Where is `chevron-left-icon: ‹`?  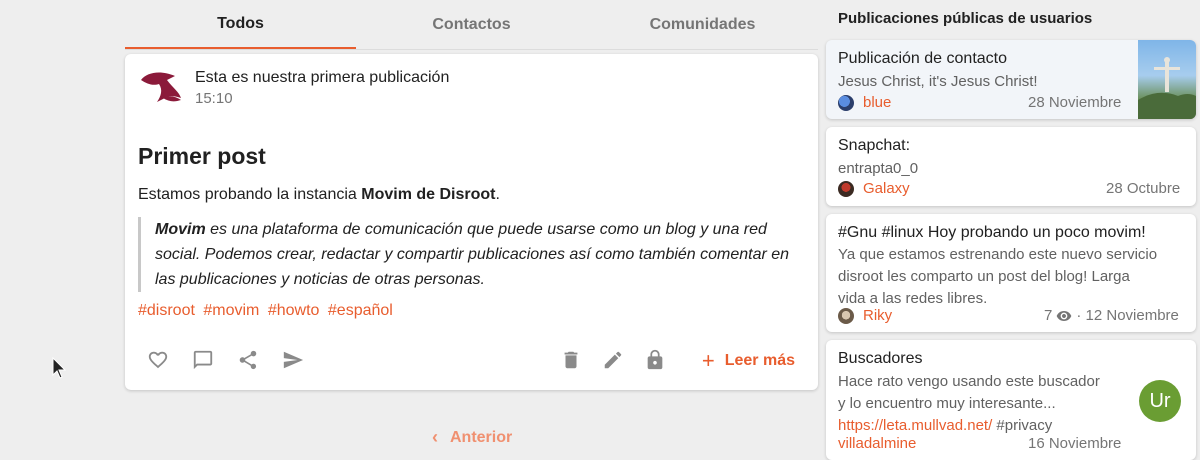
chevron-left-icon: ‹ is located at coordinates (435, 437).